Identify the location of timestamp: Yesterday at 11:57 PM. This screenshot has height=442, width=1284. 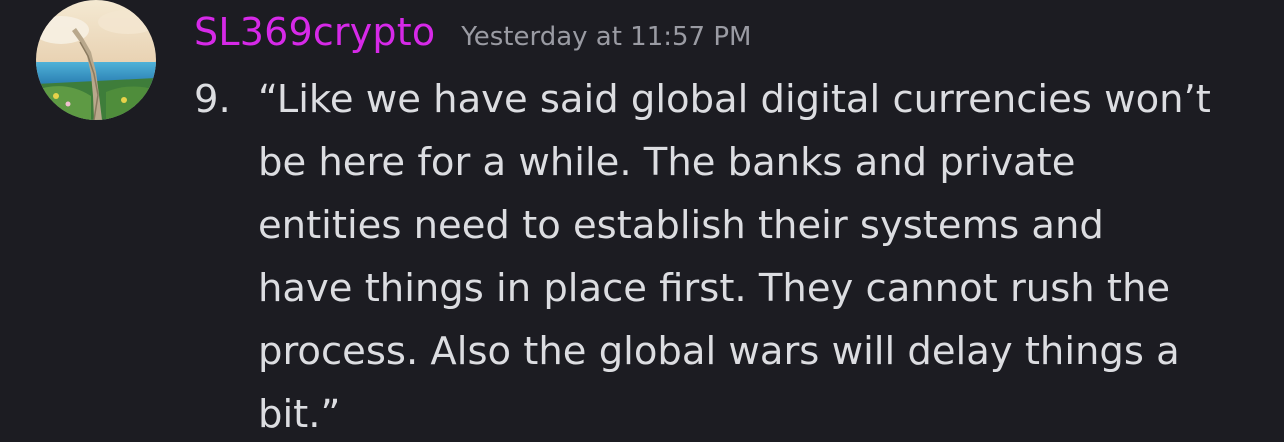
(606, 37).